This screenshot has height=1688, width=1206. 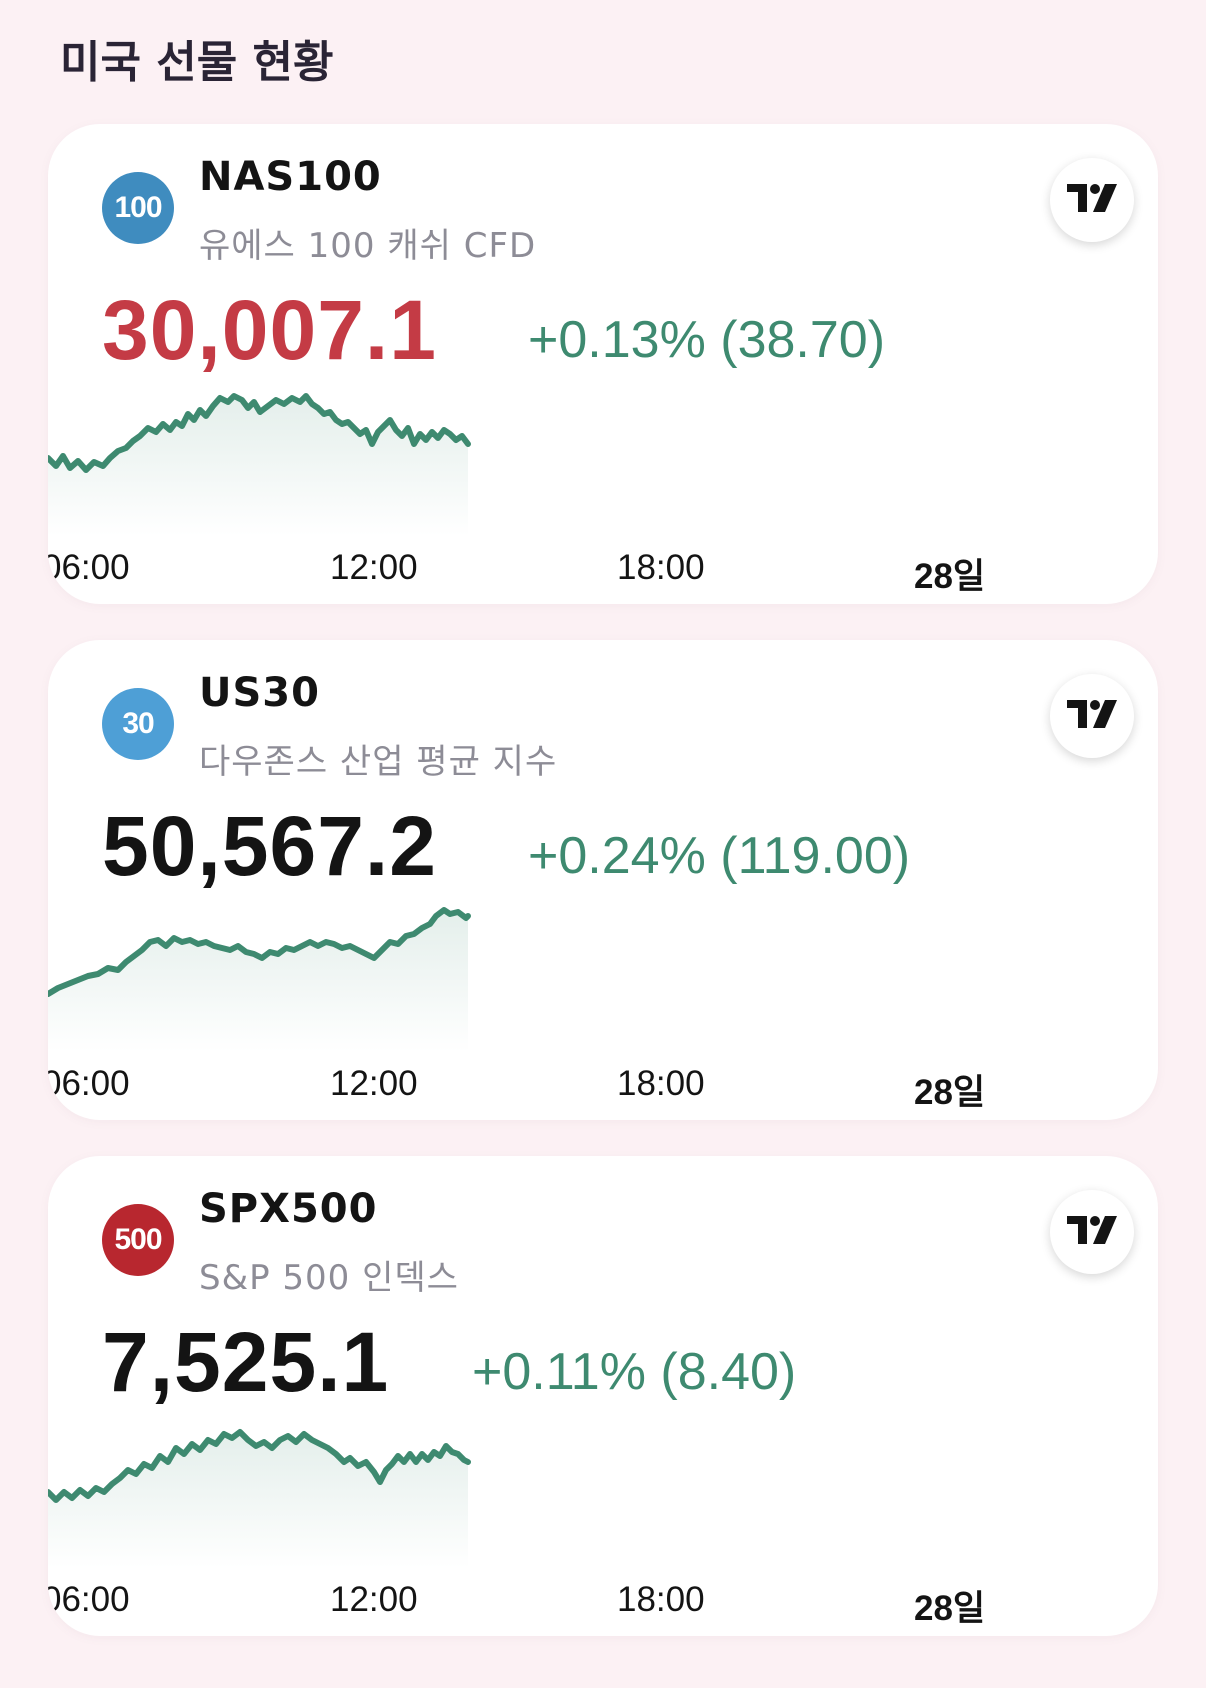 I want to click on symbol-name: US30, so click(x=259, y=693).